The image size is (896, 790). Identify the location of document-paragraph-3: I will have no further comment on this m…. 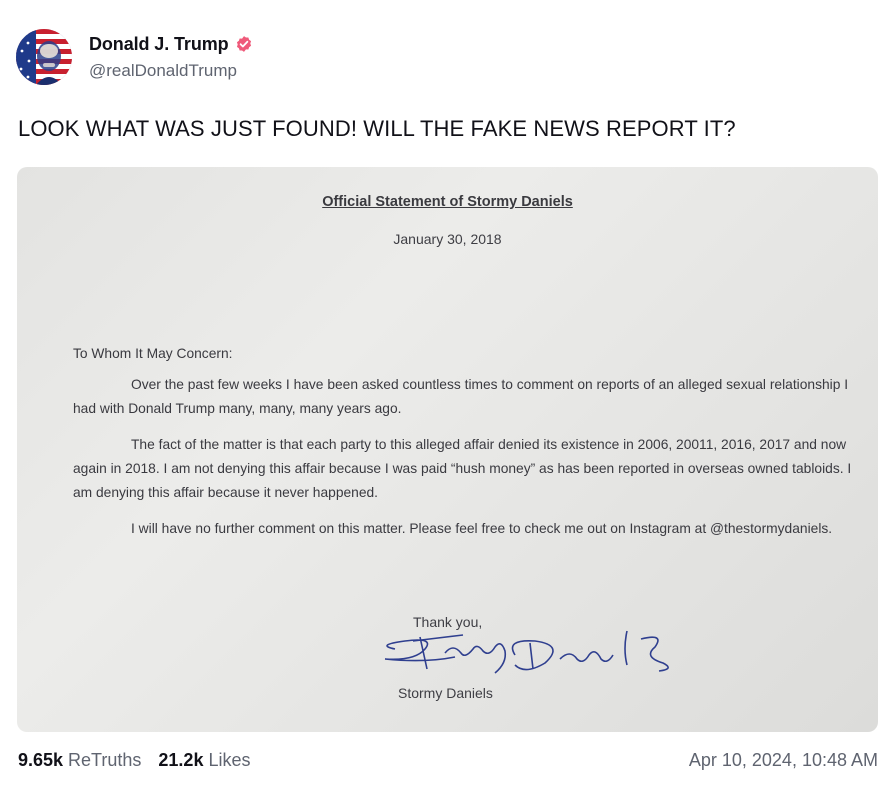
(482, 528).